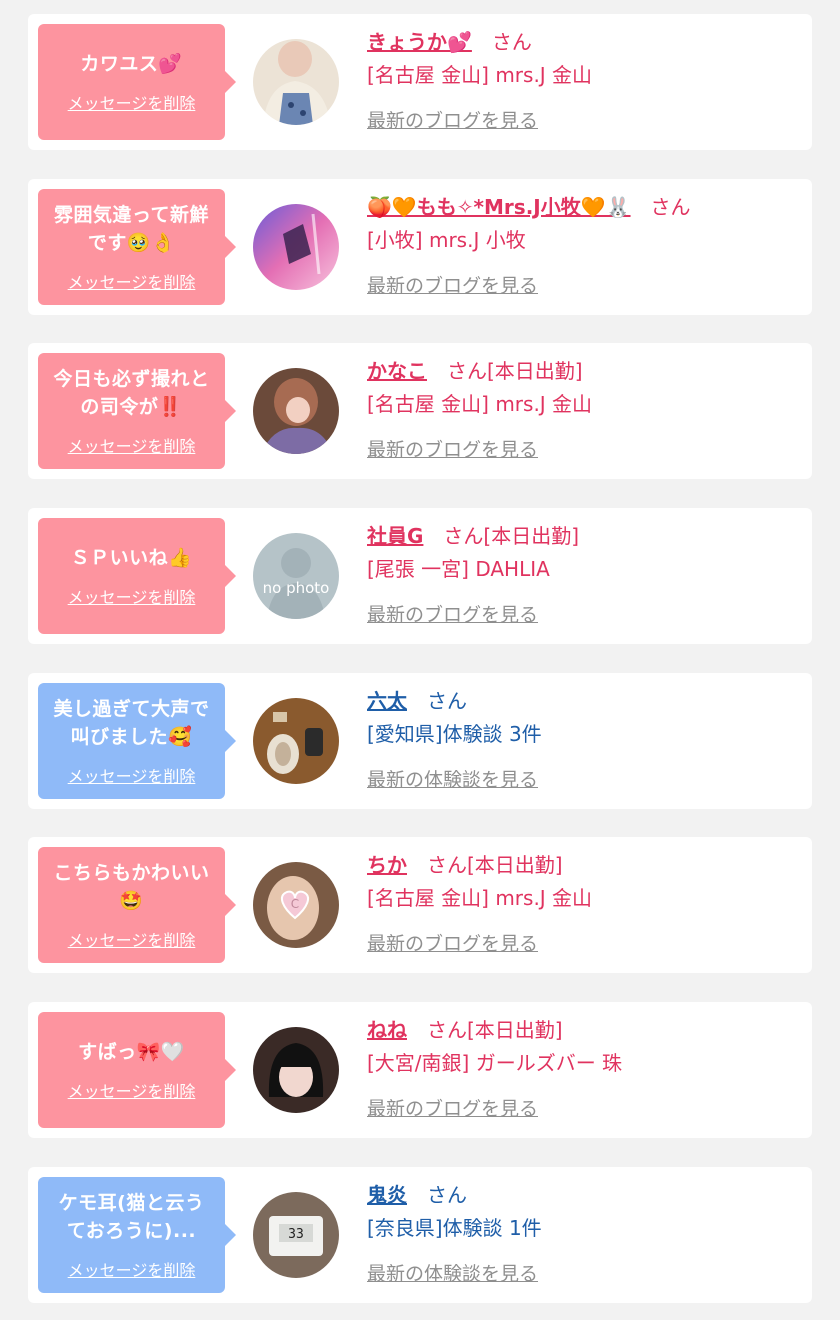 The height and width of the screenshot is (1320, 840). What do you see at coordinates (131, 393) in the screenshot?
I see `message-text: 今日も必ず撮れと の司令が‼️` at bounding box center [131, 393].